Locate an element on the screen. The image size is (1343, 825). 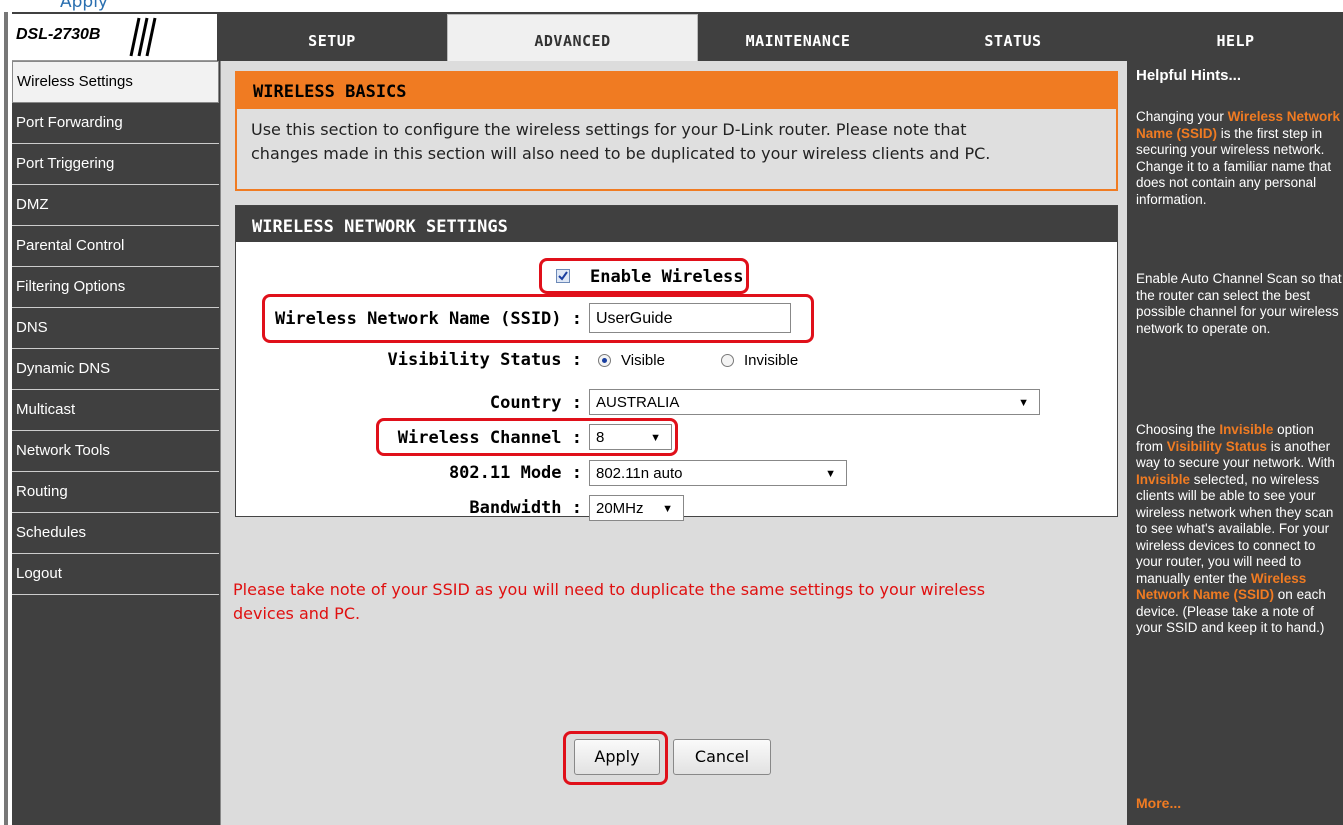
sidebar-item-network-tools: Network Tools is located at coordinates (115, 451).